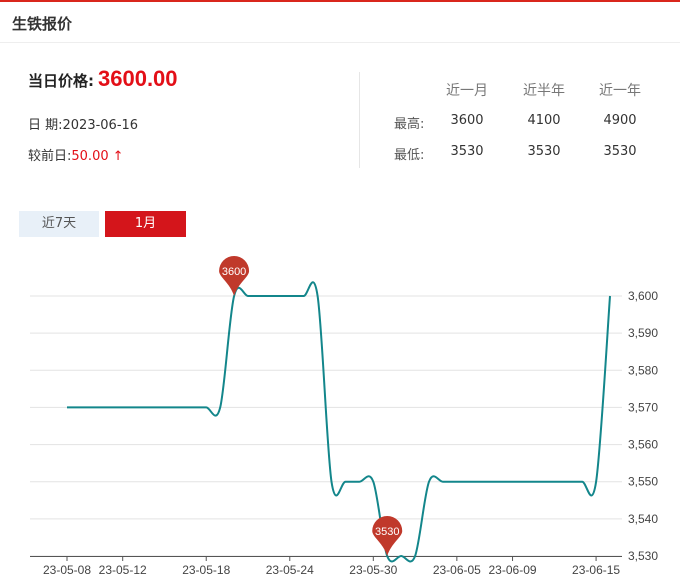 The width and height of the screenshot is (680, 577). I want to click on y-tick-label: 3,570, so click(643, 407).